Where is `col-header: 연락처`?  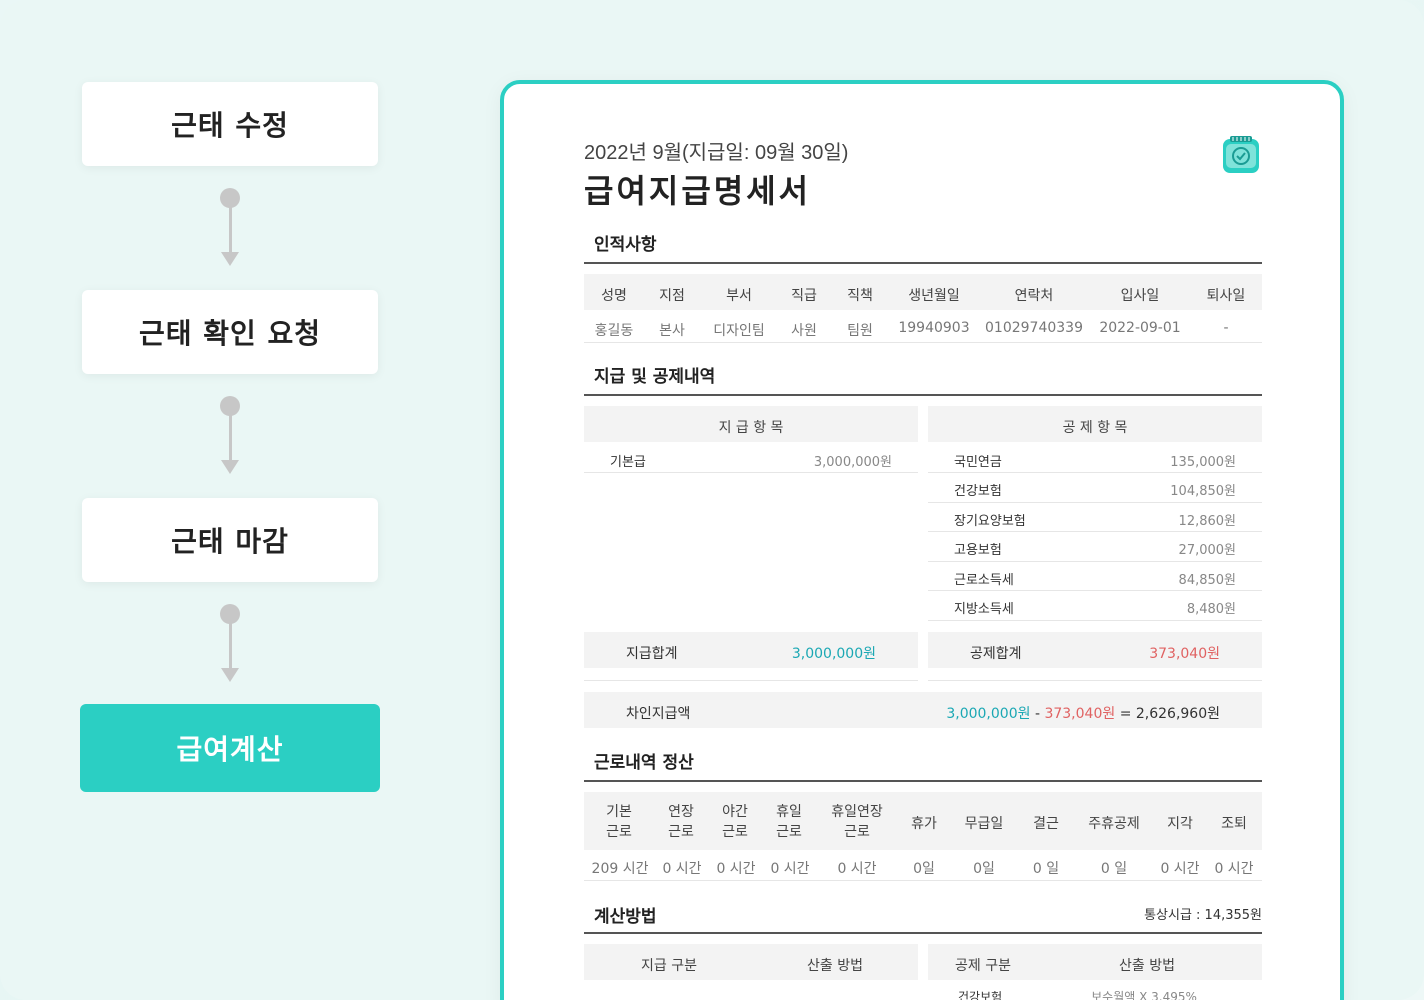 col-header: 연락처 is located at coordinates (1034, 296).